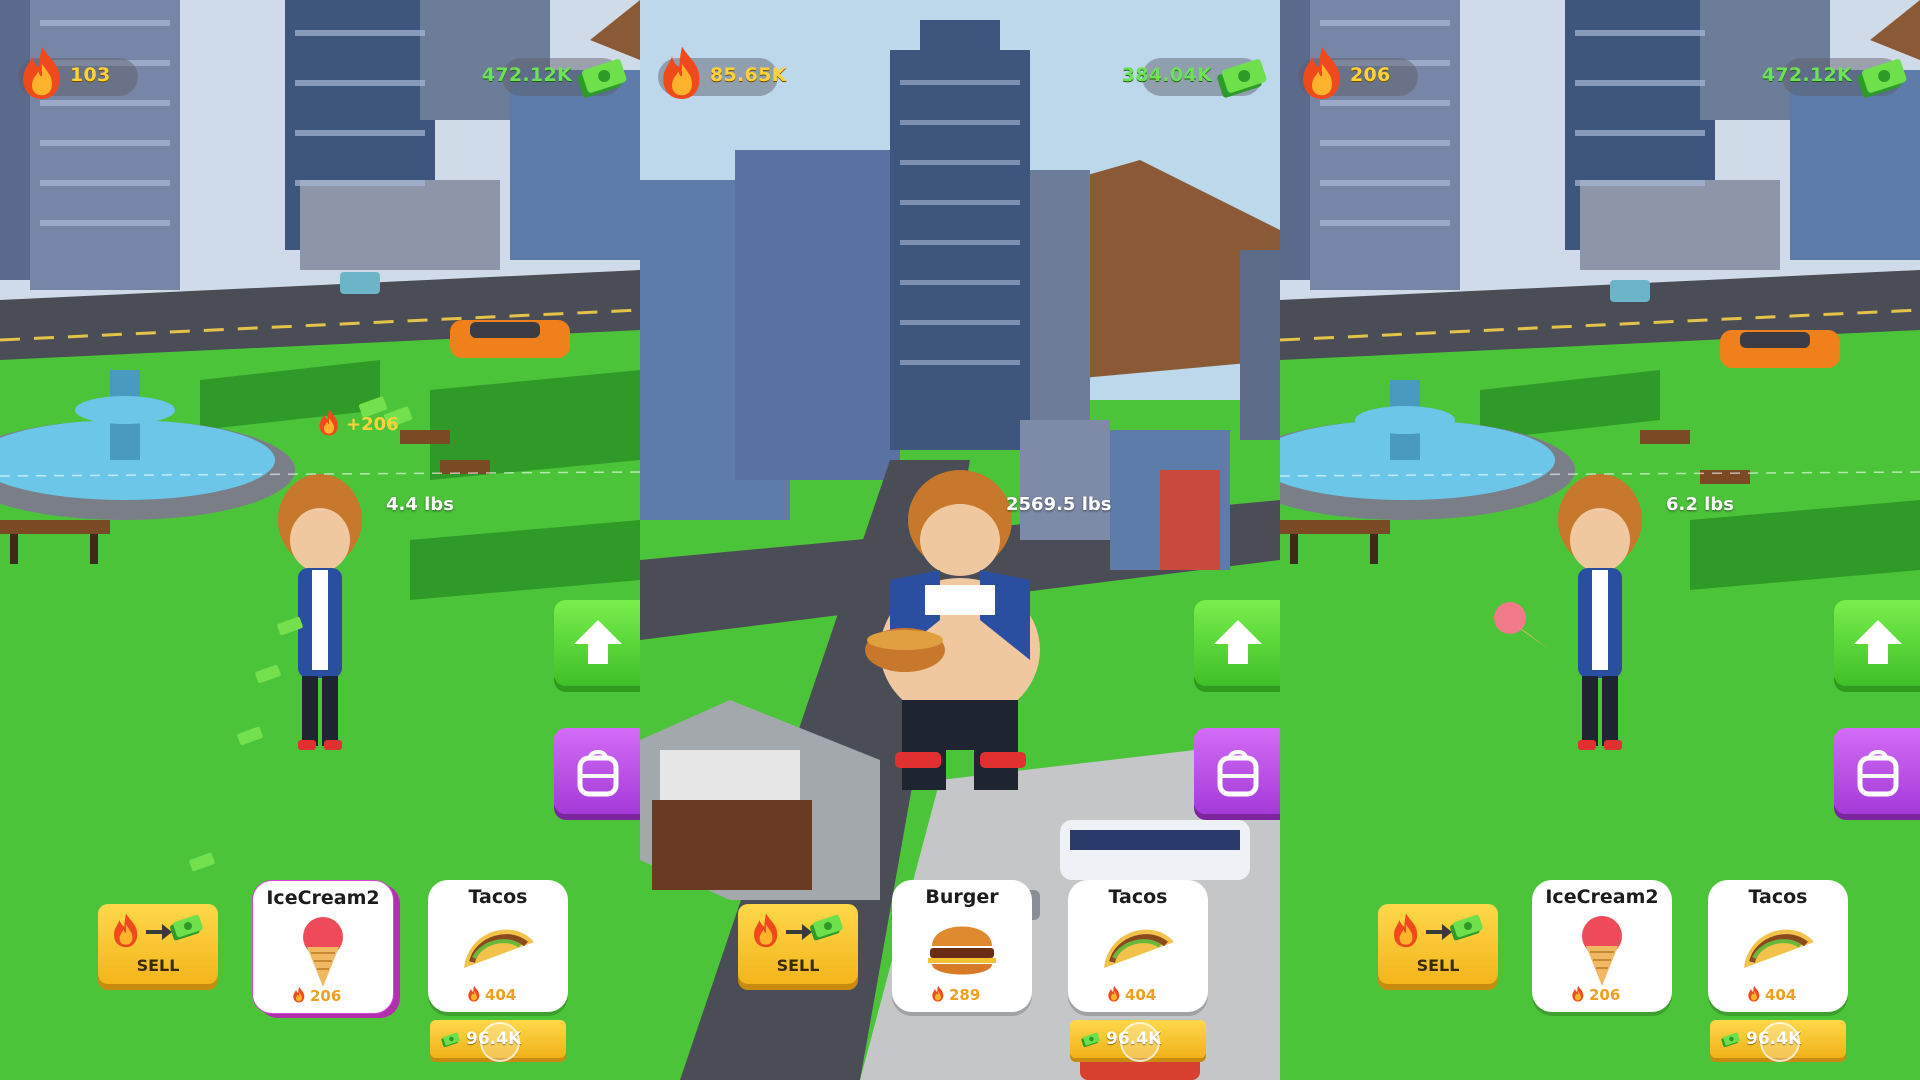 This screenshot has width=1920, height=1080. I want to click on kcal-value: 103, so click(90, 75).